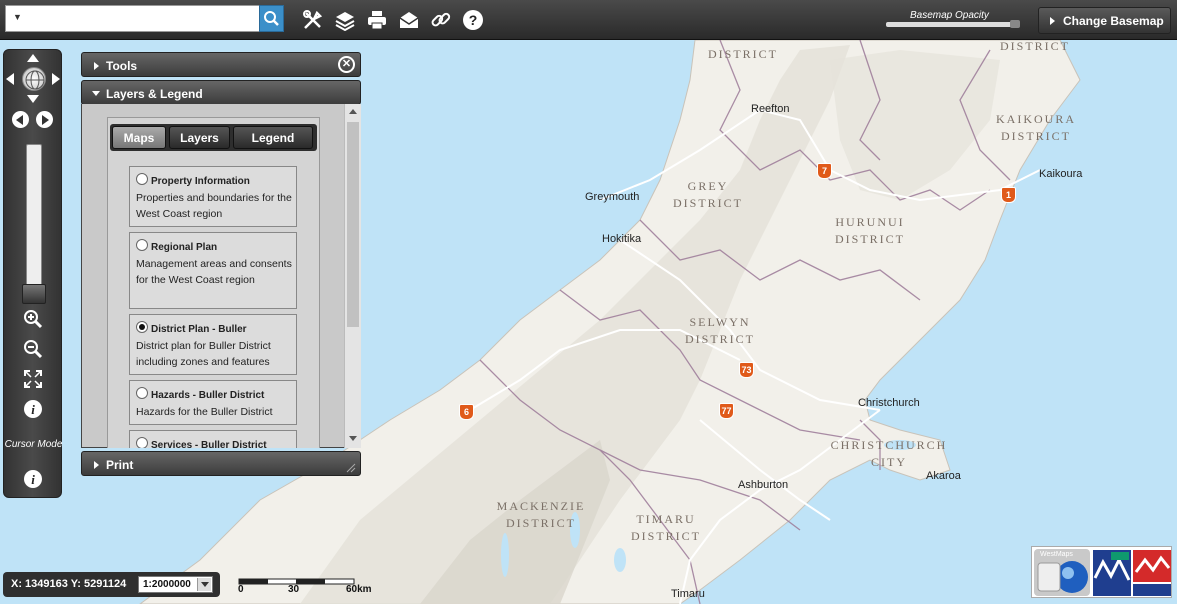  Describe the element at coordinates (359, 589) in the screenshot. I see `scale-bar-label: 60km` at that location.